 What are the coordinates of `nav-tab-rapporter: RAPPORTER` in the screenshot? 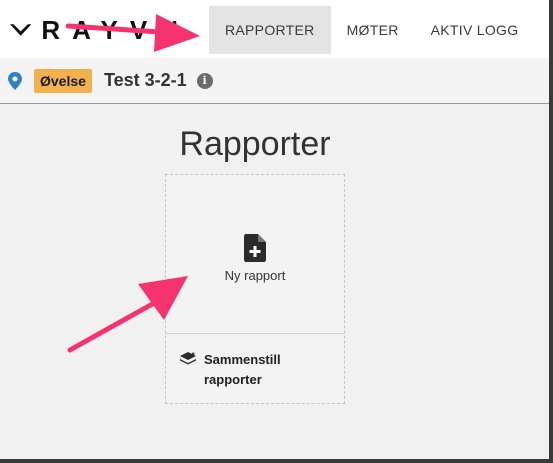 It's located at (270, 30).